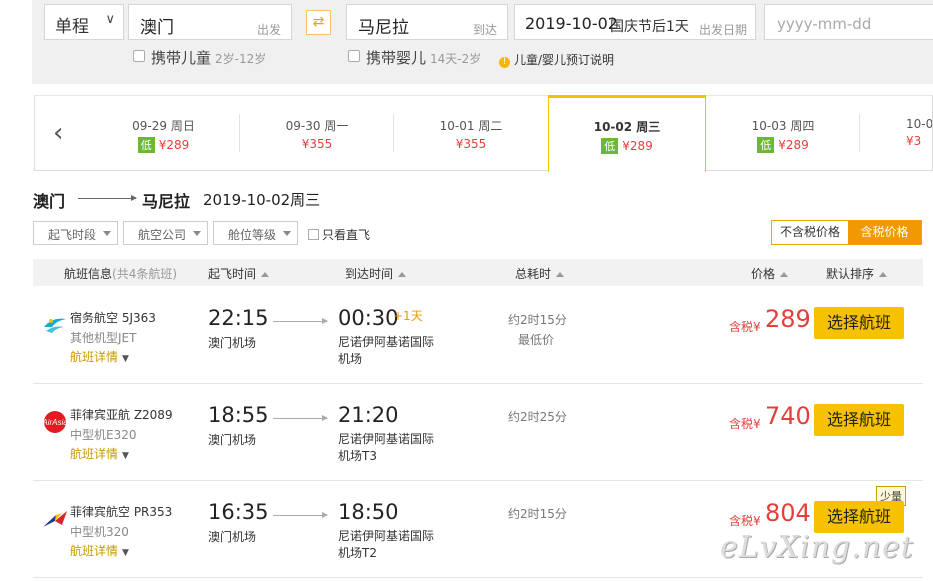 Image resolution: width=933 pixels, height=581 pixels. I want to click on depart-date-input: 2019-10-02 国庆节后1天 出发日期, so click(635, 22).